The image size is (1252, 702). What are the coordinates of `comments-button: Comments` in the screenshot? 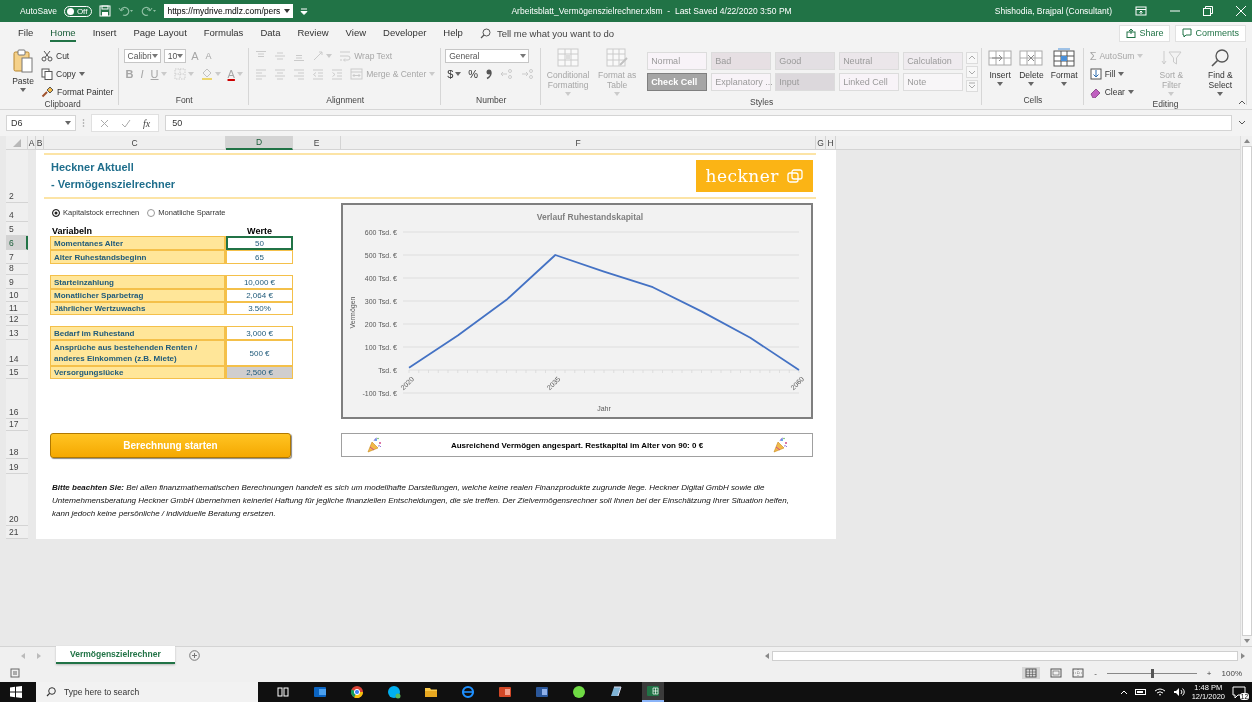 It's located at (1210, 33).